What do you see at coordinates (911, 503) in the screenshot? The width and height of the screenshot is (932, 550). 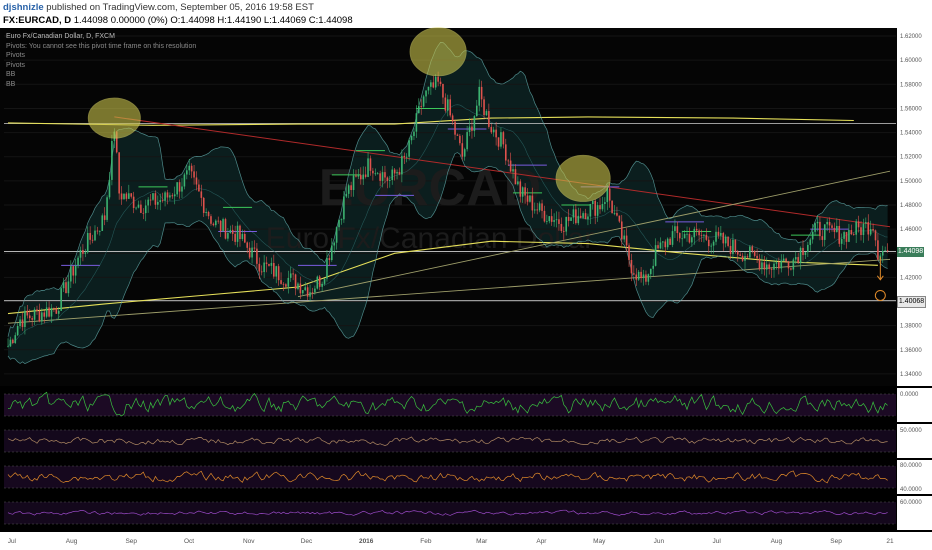 I see `osc-axis-label-3: 60.0000` at bounding box center [911, 503].